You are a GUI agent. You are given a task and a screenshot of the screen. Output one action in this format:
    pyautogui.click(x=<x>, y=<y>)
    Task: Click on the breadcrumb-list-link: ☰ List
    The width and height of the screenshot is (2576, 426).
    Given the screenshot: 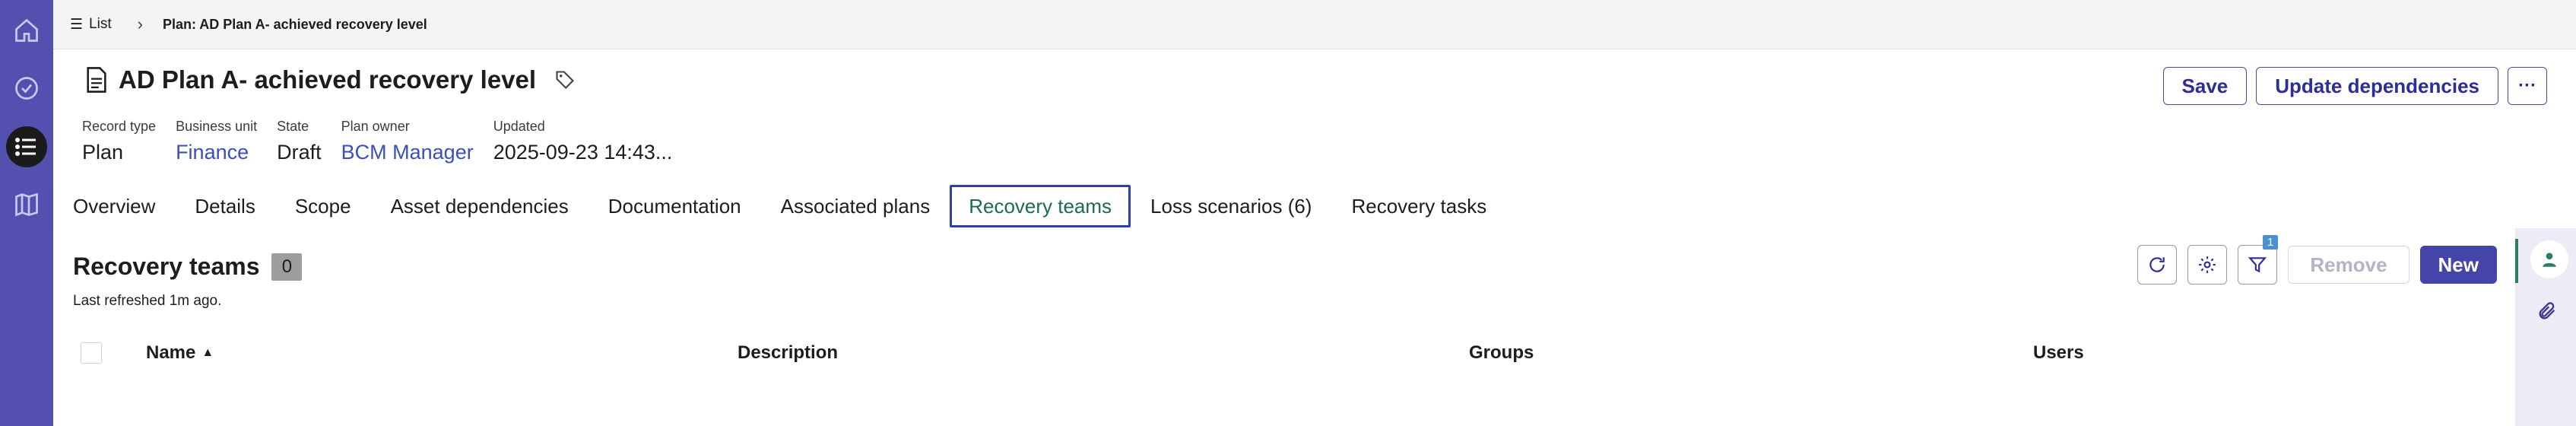 What is the action you would take?
    pyautogui.click(x=91, y=24)
    